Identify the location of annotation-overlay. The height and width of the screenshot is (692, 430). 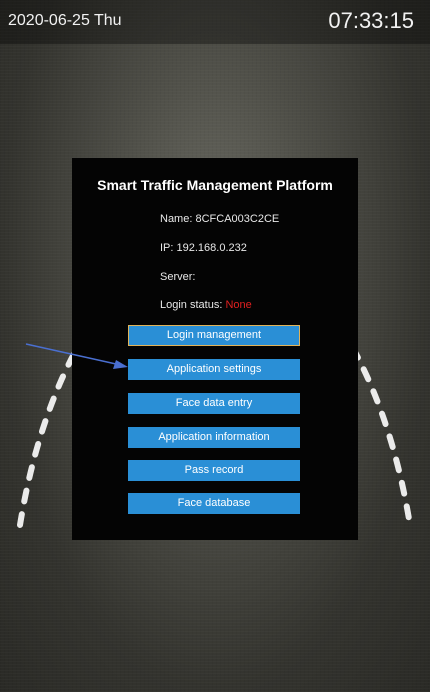
(76, 356).